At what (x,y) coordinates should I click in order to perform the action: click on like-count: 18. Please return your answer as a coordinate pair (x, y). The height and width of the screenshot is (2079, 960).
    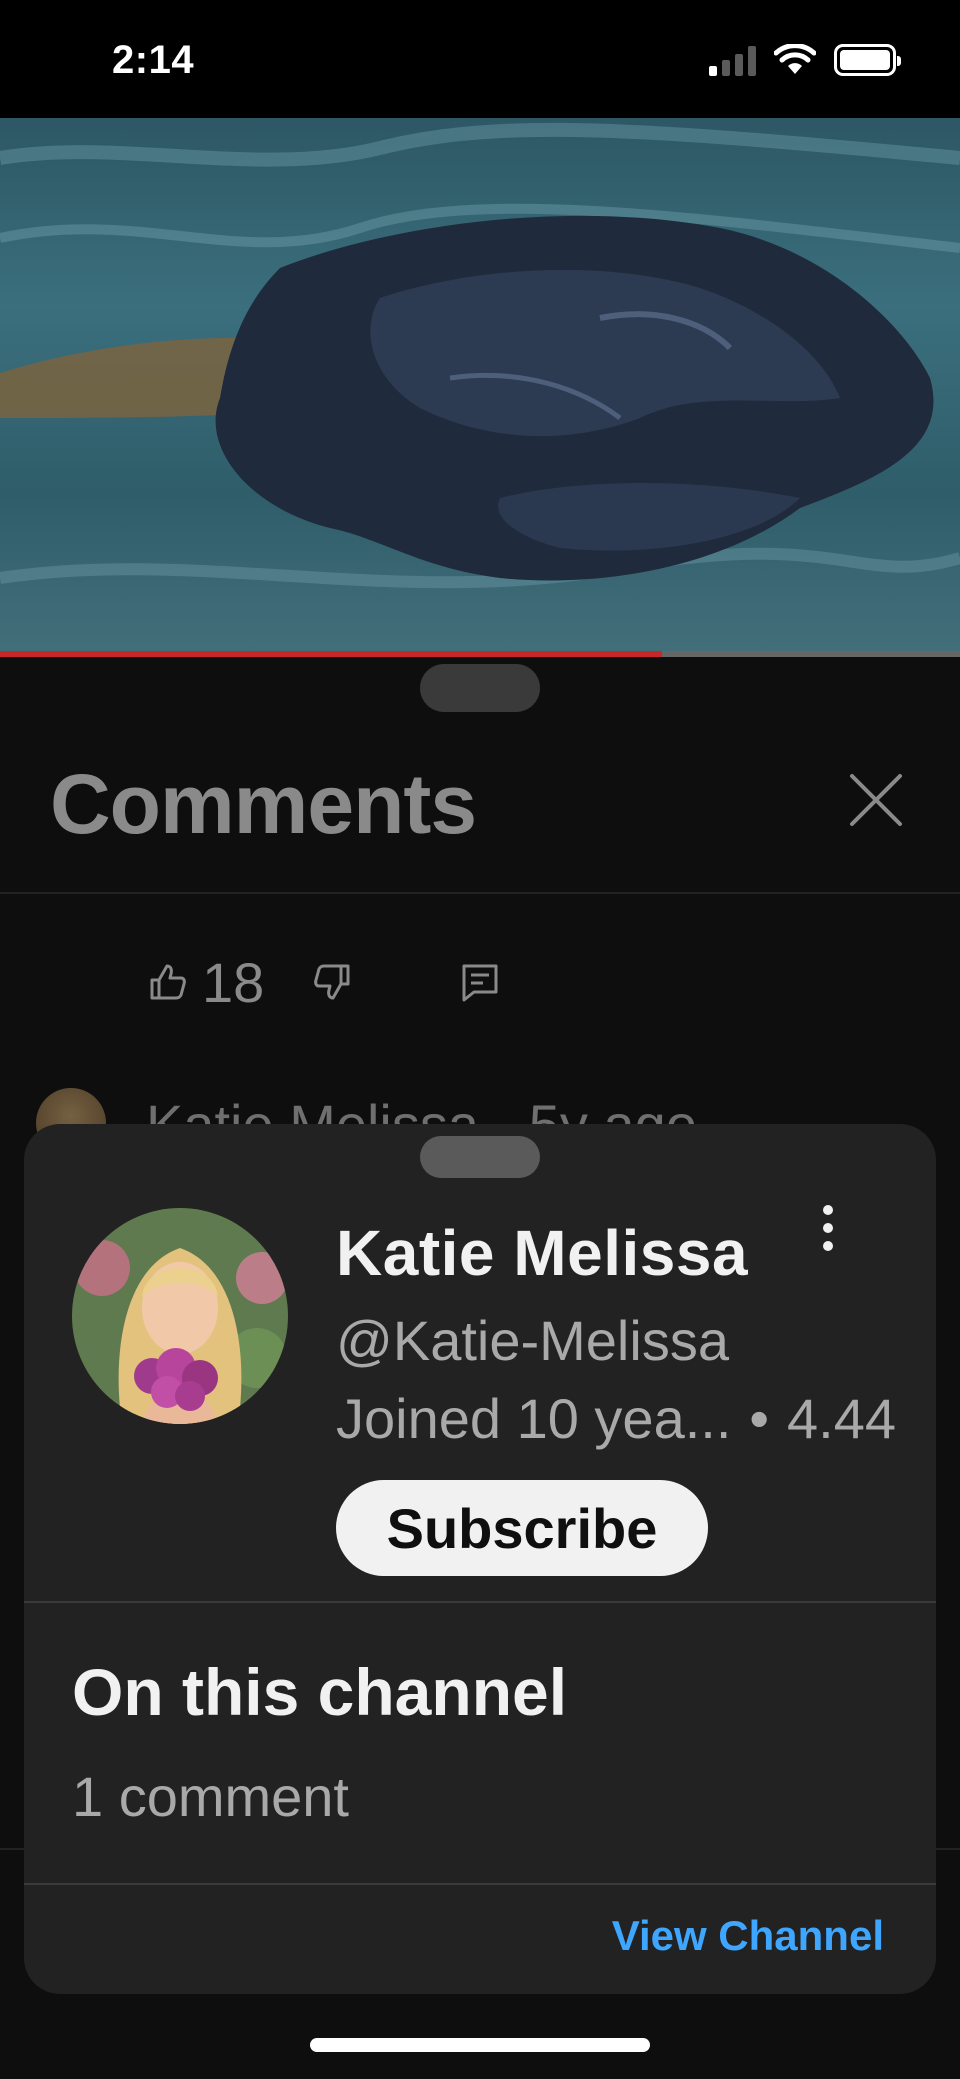
    Looking at the image, I should click on (233, 982).